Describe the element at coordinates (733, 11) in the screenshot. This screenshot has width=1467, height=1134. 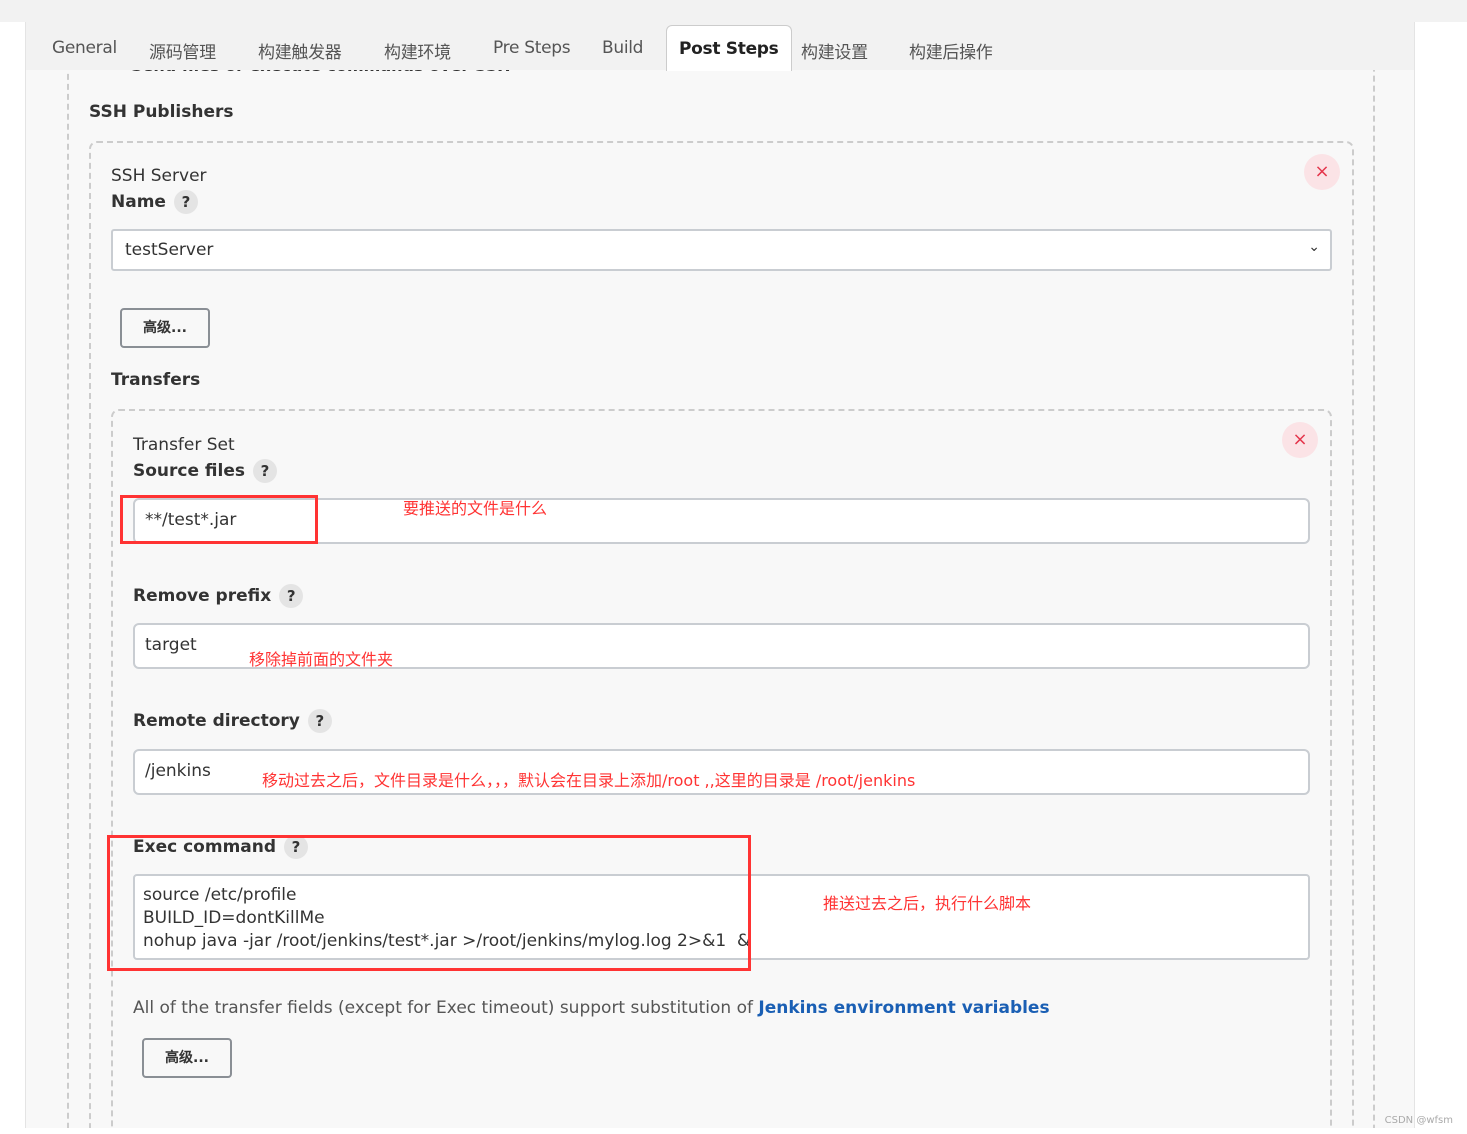
I see `top-strip` at that location.